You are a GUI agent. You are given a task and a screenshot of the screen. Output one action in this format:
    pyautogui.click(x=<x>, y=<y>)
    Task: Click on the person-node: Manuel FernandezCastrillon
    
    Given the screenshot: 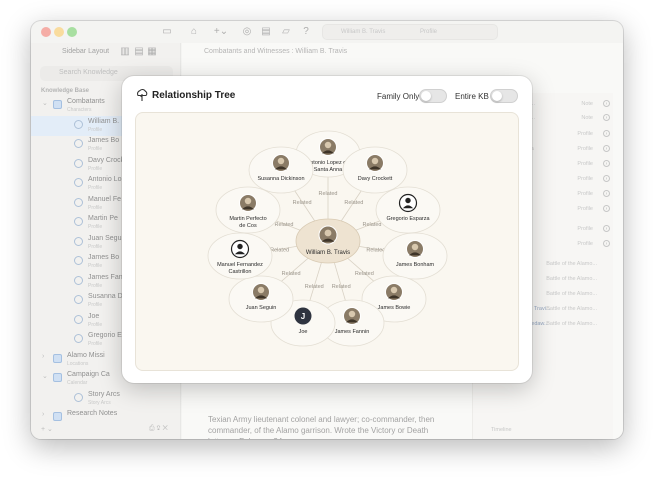 What is the action you would take?
    pyautogui.click(x=240, y=256)
    